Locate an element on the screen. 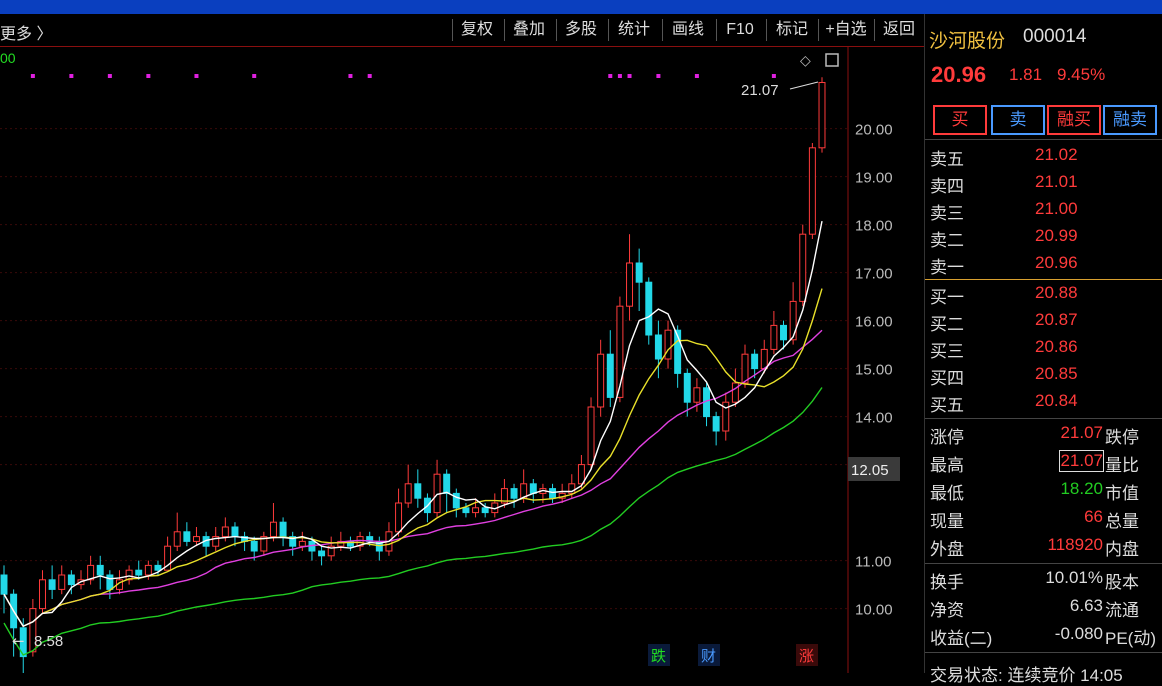 This screenshot has width=1162, height=686. top-title-bar is located at coordinates (581, 7).